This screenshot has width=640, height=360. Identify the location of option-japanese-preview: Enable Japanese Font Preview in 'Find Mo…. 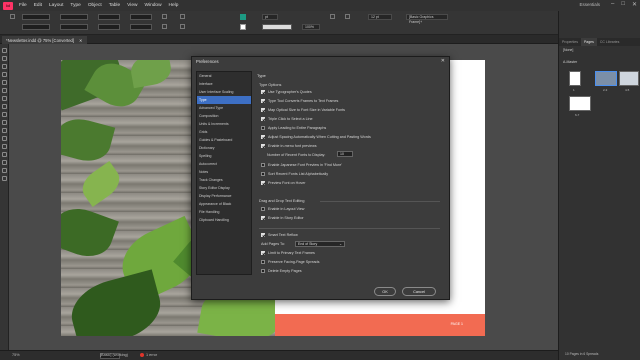
(301, 165).